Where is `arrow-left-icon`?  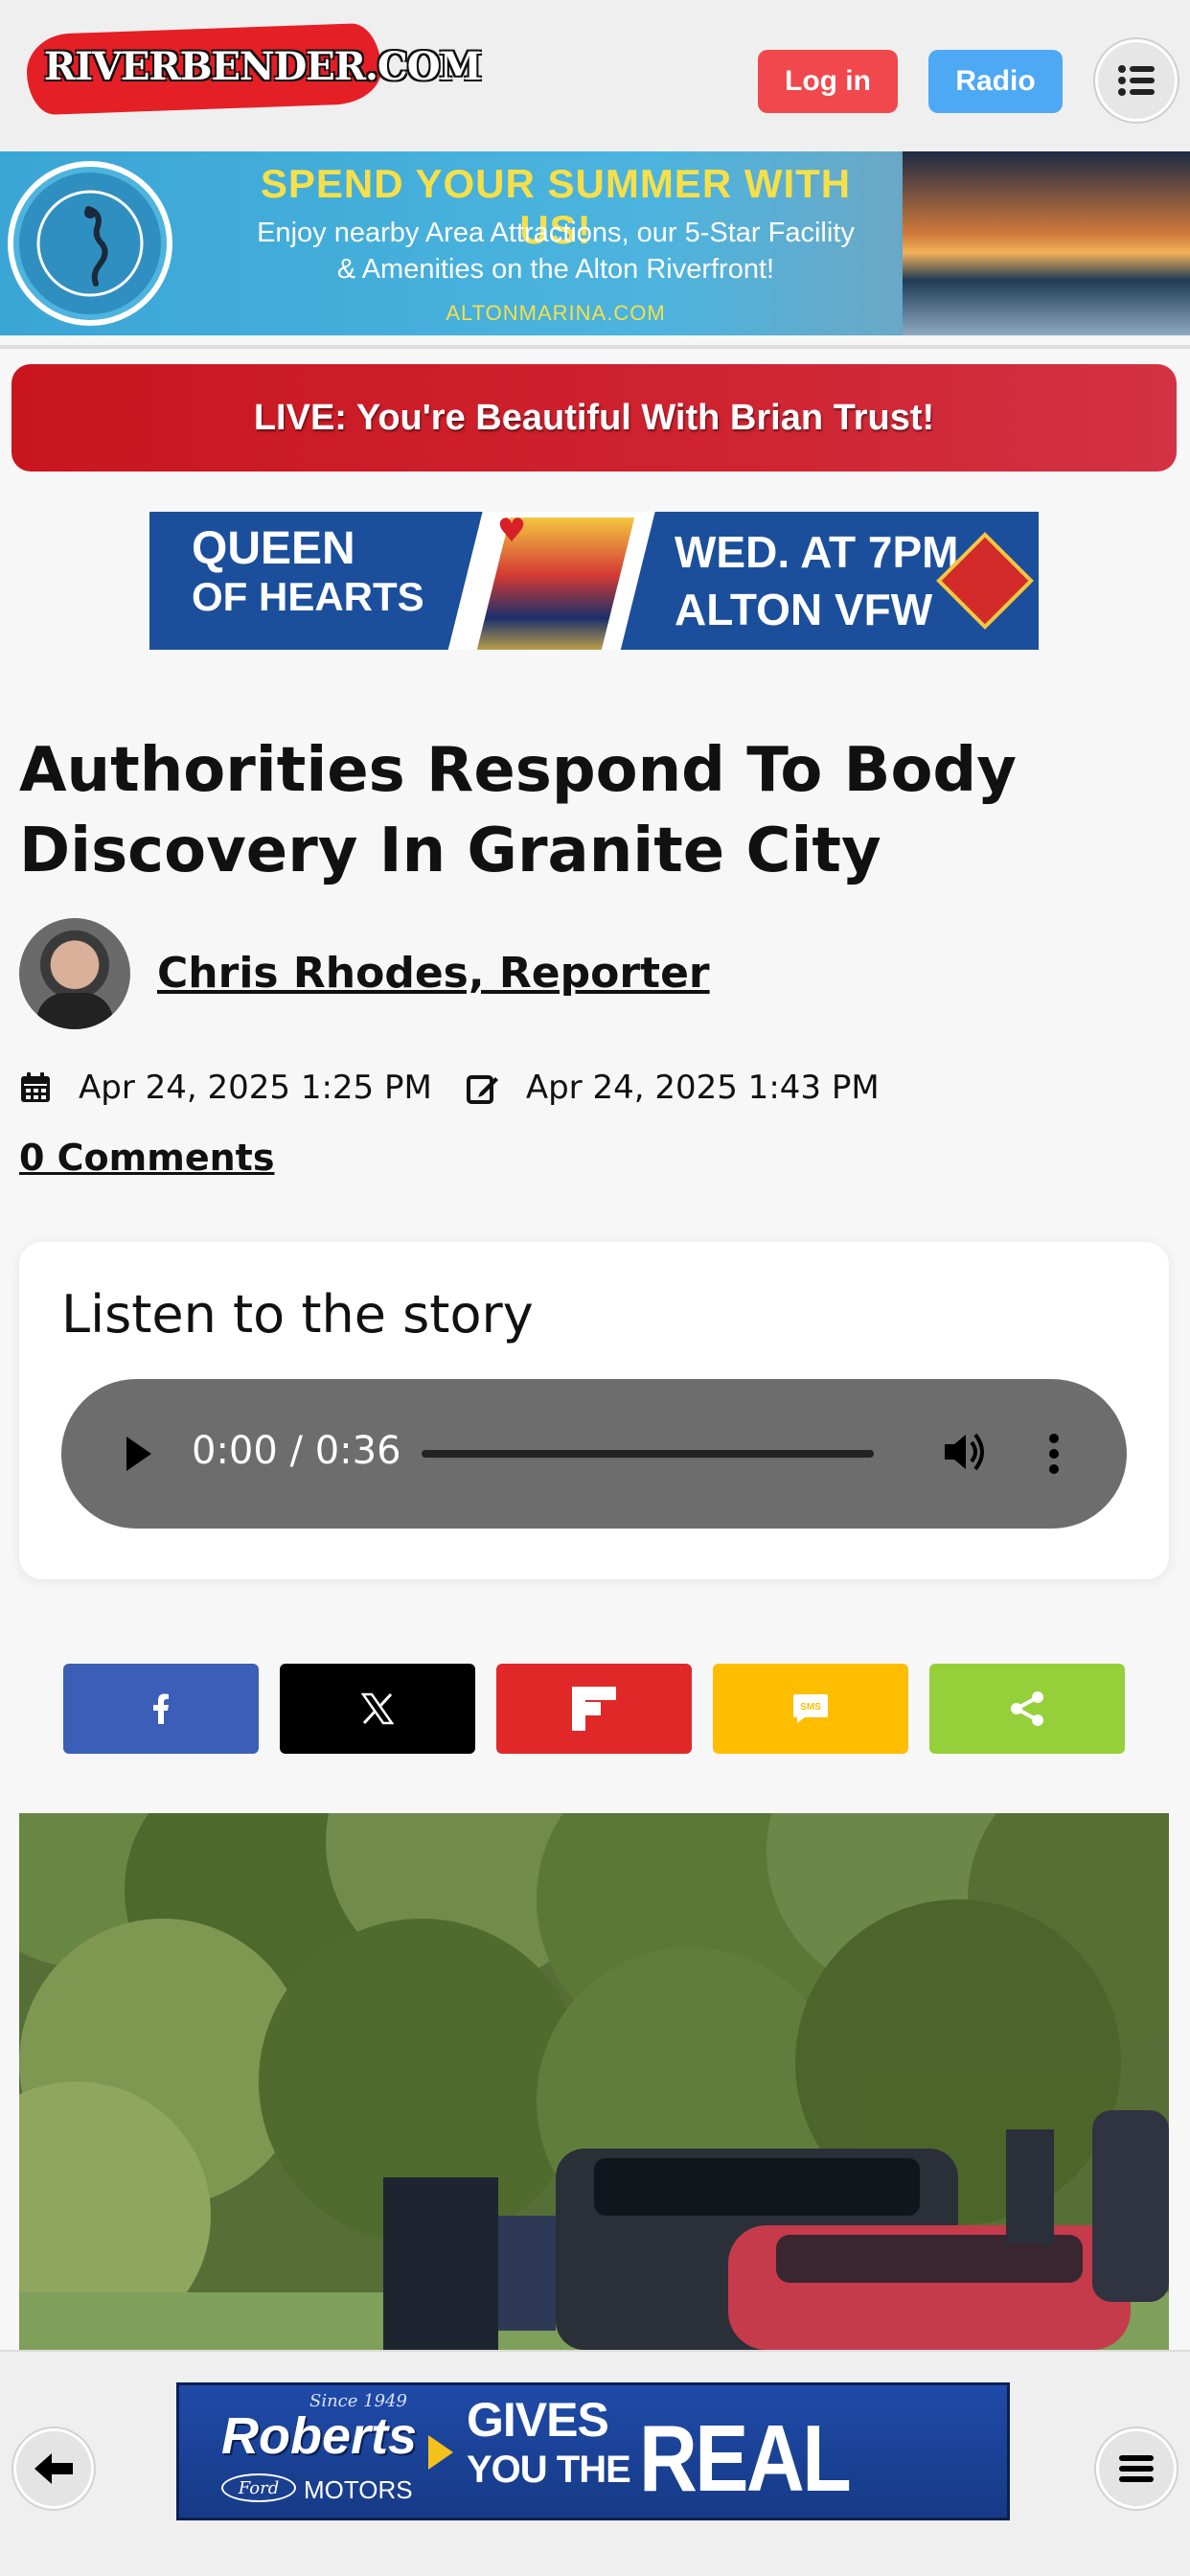 arrow-left-icon is located at coordinates (54, 2468).